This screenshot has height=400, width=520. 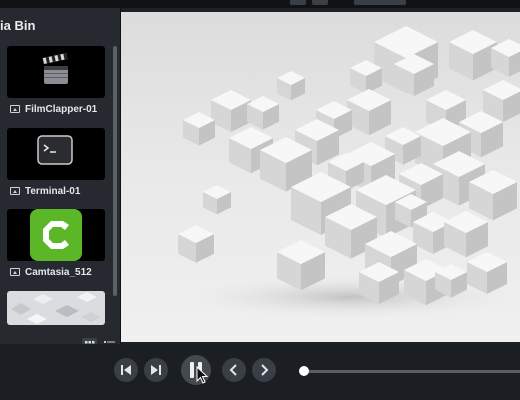 What do you see at coordinates (304, 371) in the screenshot?
I see `timeline-scrubber-handle` at bounding box center [304, 371].